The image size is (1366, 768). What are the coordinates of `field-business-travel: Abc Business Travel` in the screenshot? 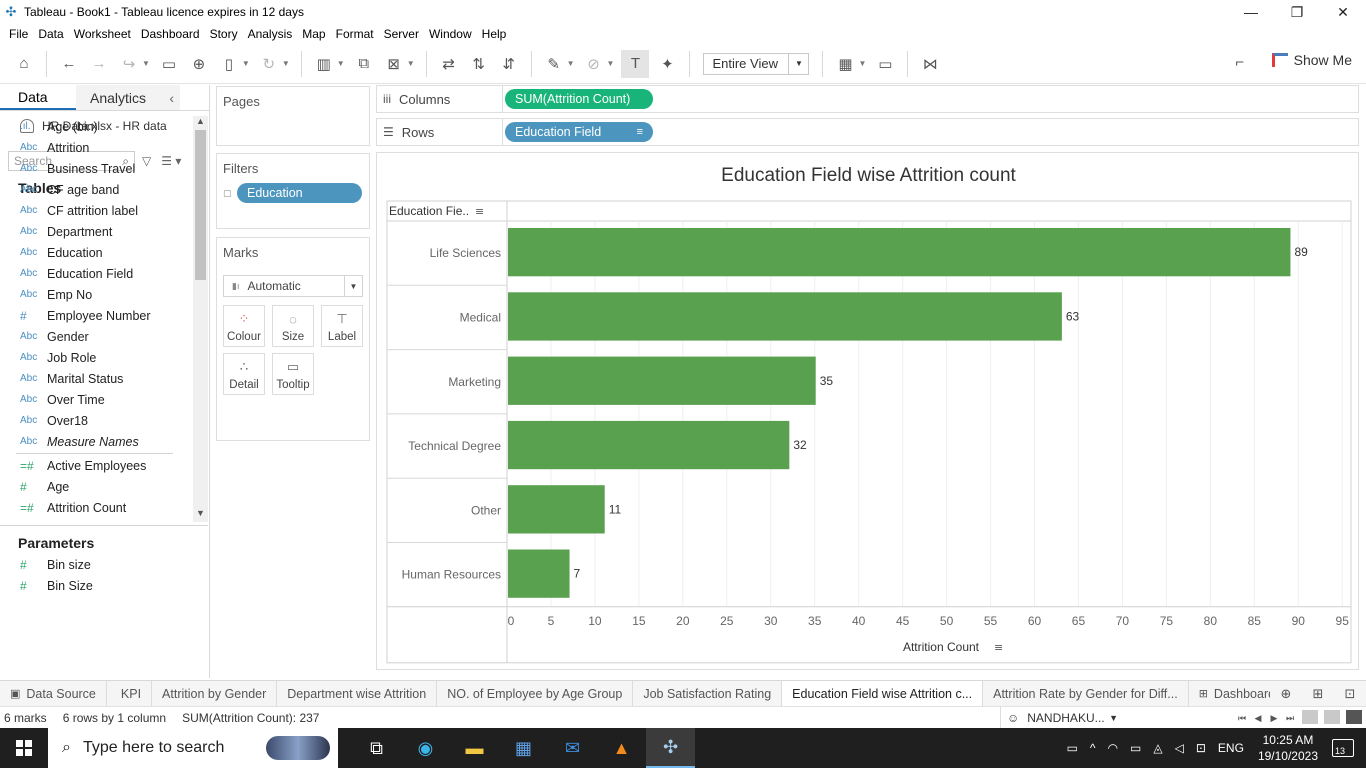 It's located at (96, 168).